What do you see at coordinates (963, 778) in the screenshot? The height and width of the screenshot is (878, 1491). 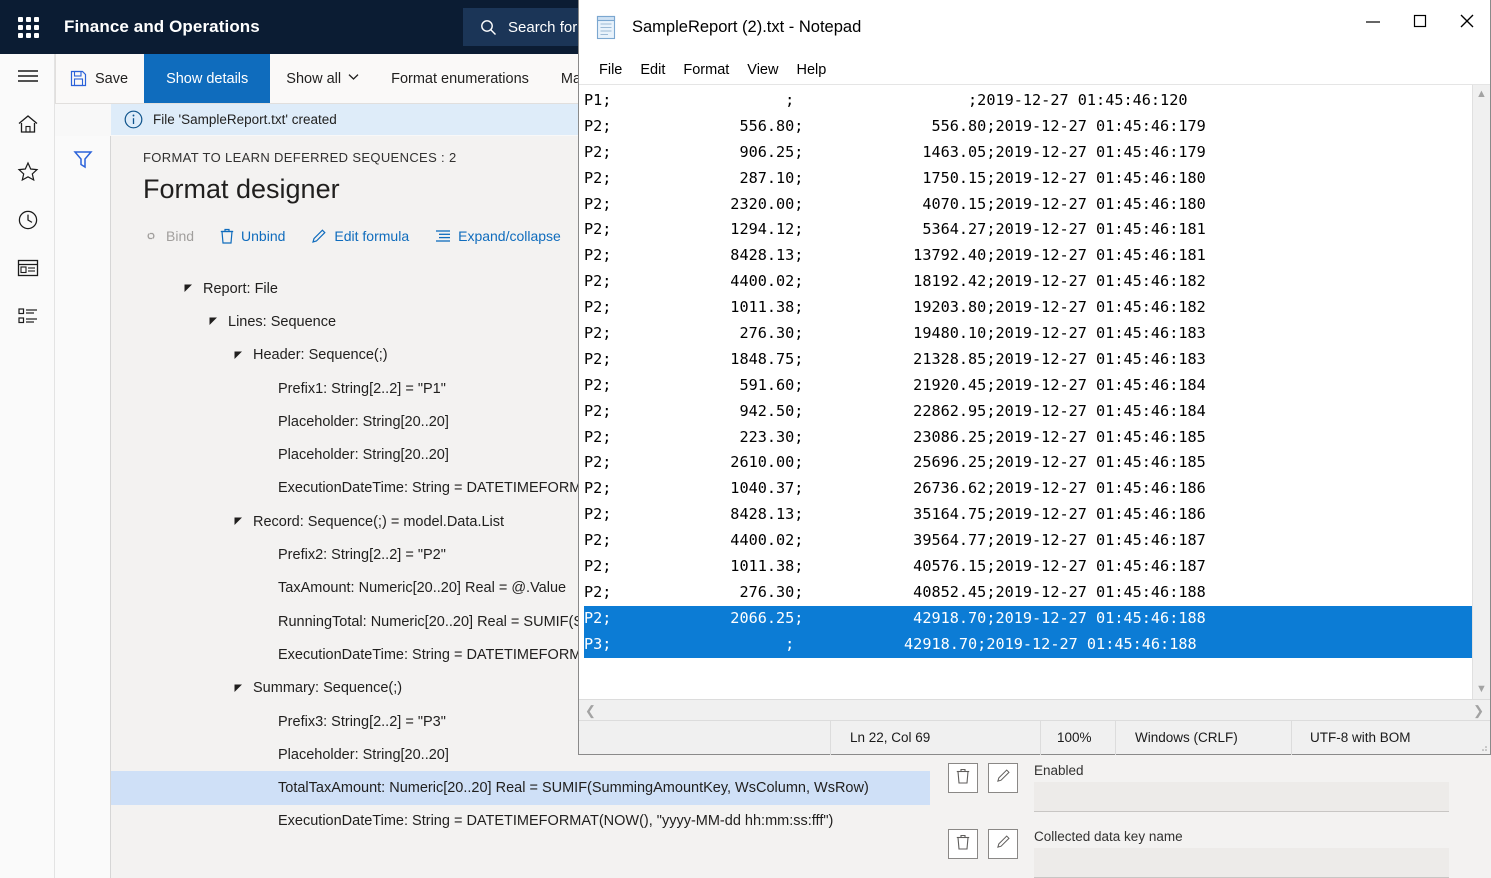 I see `delete-enabled-button` at bounding box center [963, 778].